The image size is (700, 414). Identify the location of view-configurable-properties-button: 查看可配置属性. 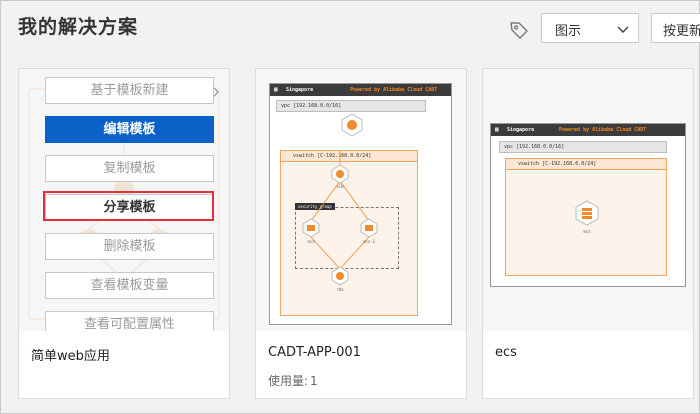
(129, 321).